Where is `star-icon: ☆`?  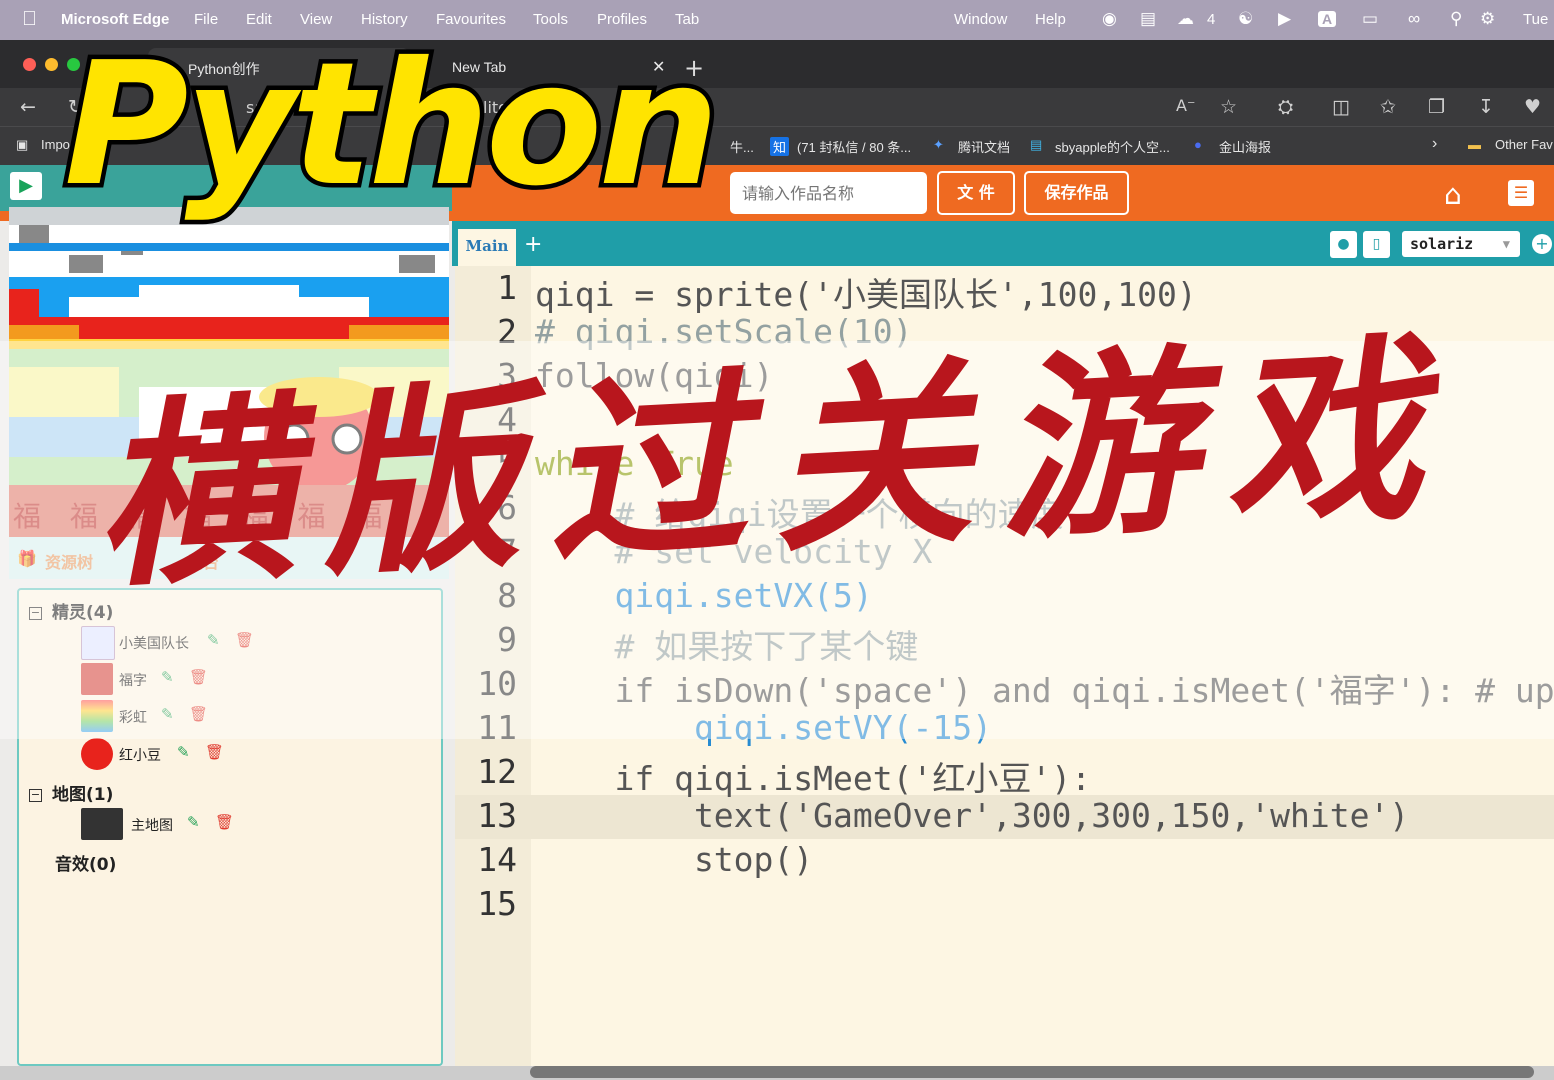 star-icon: ☆ is located at coordinates (1228, 107).